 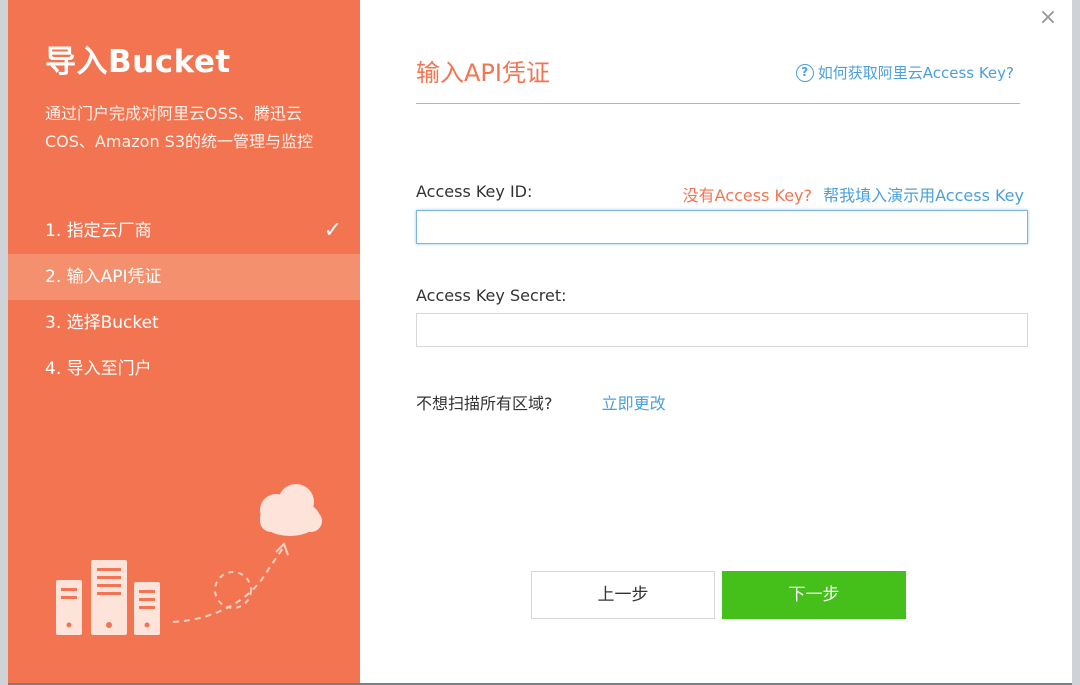 What do you see at coordinates (1048, 18) in the screenshot?
I see `close-icon: ×` at bounding box center [1048, 18].